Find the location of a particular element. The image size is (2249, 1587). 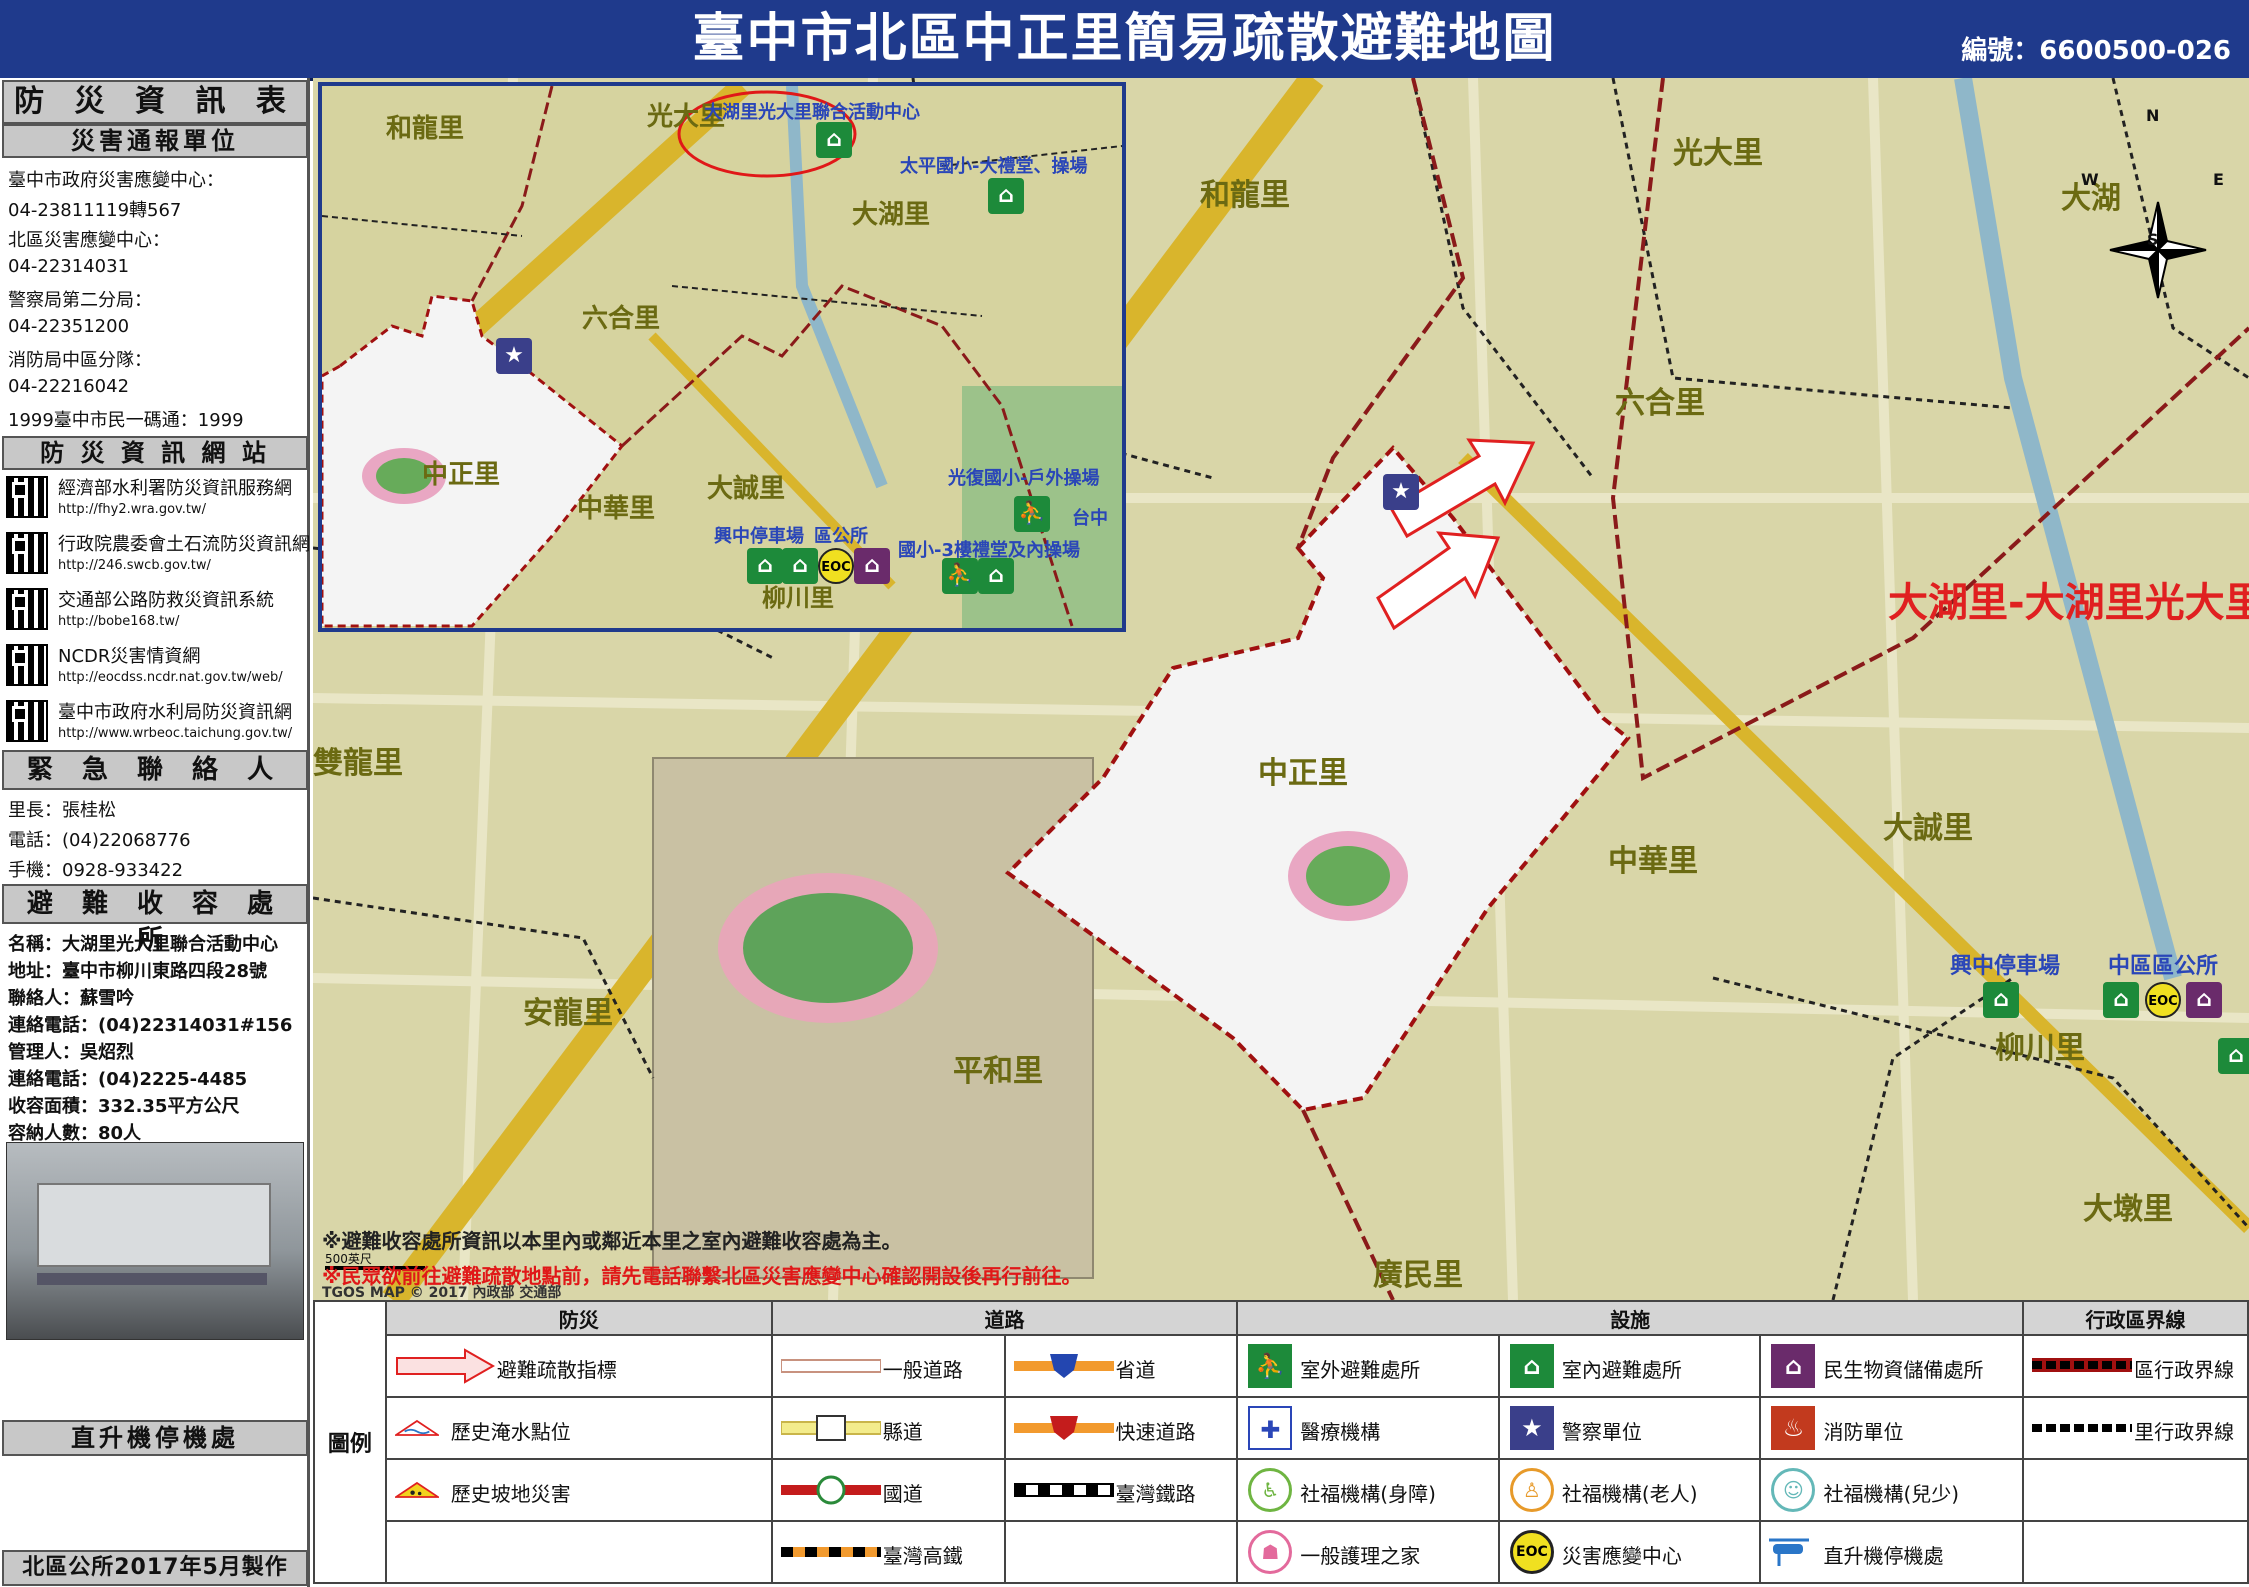

shelter-heading: 避 難 收 容 處 所 is located at coordinates (155, 919).